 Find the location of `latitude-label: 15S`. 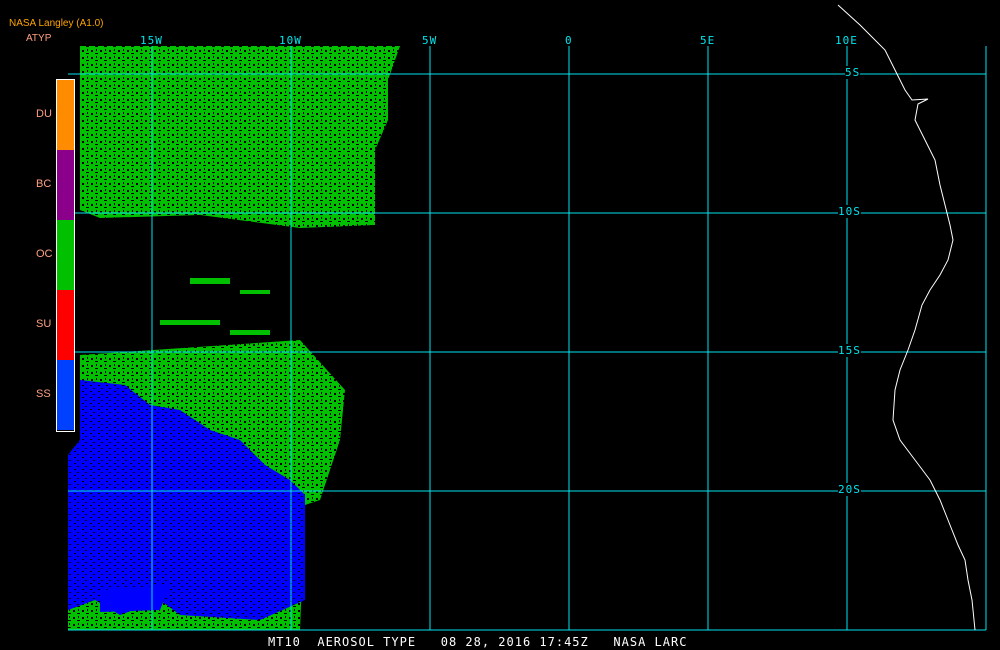

latitude-label: 15S is located at coordinates (849, 350).